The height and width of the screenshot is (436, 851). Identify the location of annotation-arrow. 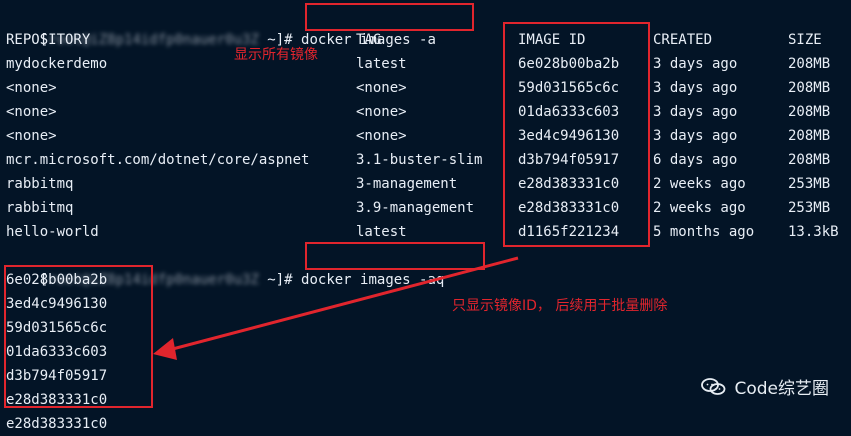
(336, 308).